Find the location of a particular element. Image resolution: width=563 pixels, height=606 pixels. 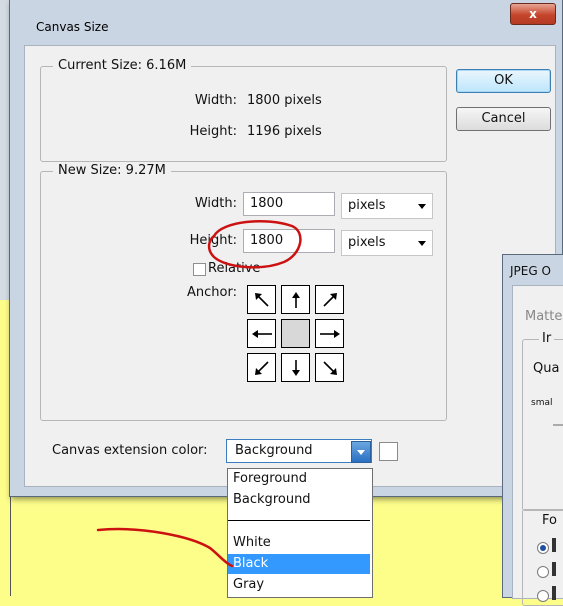

jpeg-options-window: JPEG O Matte Ir Qua smal Fo is located at coordinates (532, 430).